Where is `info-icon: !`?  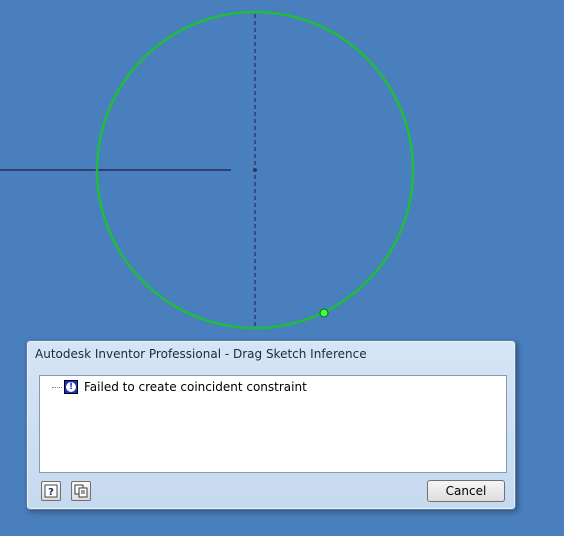
info-icon: ! is located at coordinates (71, 387).